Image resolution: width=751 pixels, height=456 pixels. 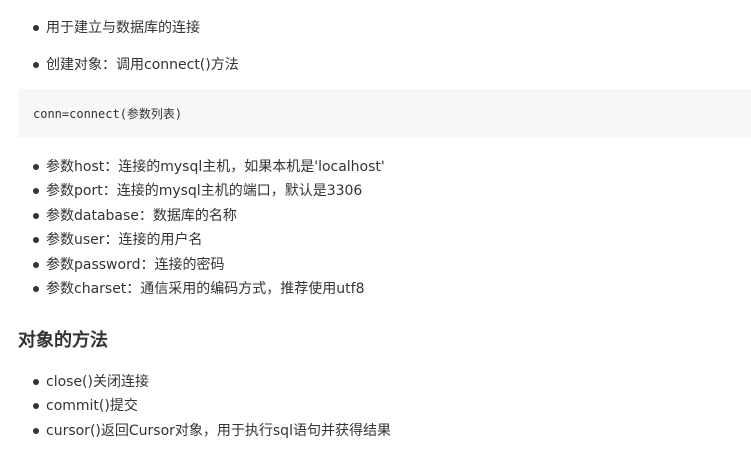 What do you see at coordinates (215, 167) in the screenshot?
I see `list-item-text: 参数host：连接的mysql主机，如果本机是'localhost'` at bounding box center [215, 167].